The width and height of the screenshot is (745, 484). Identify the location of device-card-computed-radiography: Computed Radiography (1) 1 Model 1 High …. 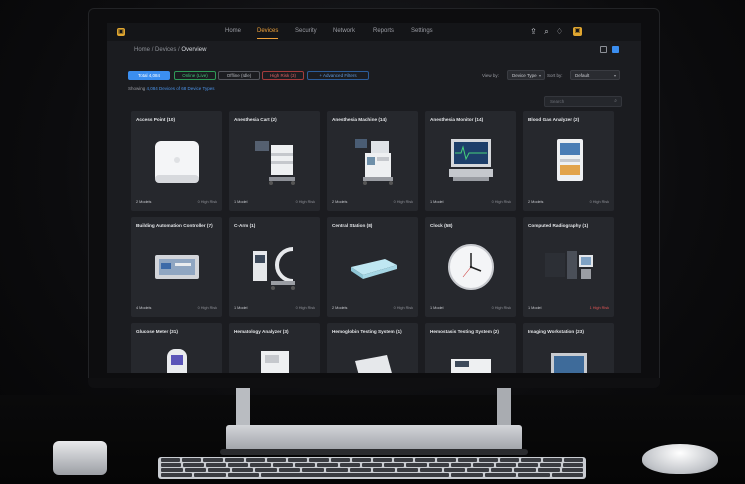
(568, 267).